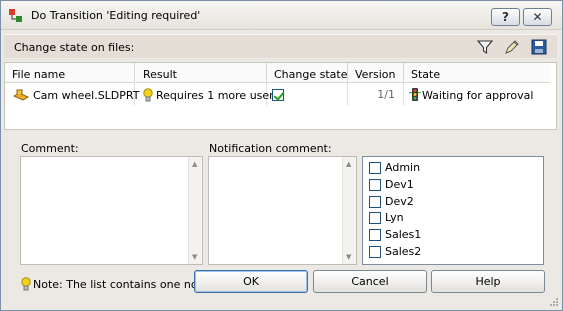  Describe the element at coordinates (376, 94) in the screenshot. I see `version-cell: 1/1` at that location.